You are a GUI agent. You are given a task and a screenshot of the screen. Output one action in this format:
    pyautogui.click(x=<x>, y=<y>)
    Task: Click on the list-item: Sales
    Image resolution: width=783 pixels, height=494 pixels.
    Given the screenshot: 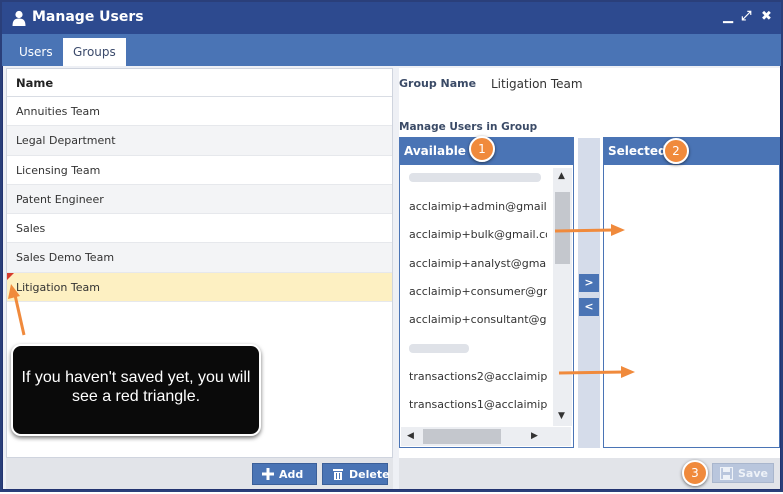 What is the action you would take?
    pyautogui.click(x=199, y=229)
    